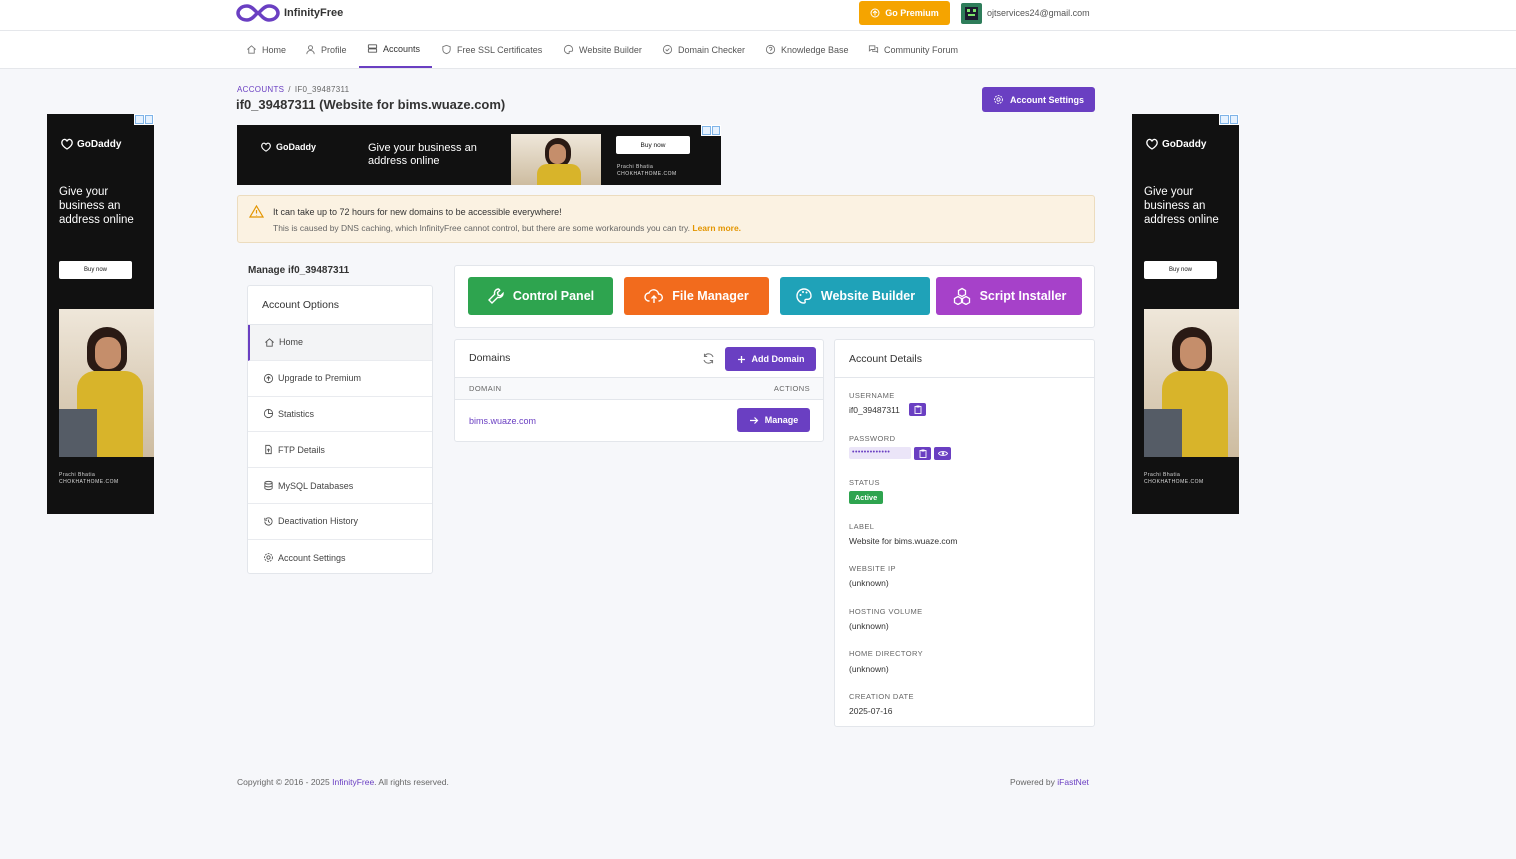 The width and height of the screenshot is (1516, 859). Describe the element at coordinates (502, 421) in the screenshot. I see `domain-link: bims.wuaze.com` at that location.